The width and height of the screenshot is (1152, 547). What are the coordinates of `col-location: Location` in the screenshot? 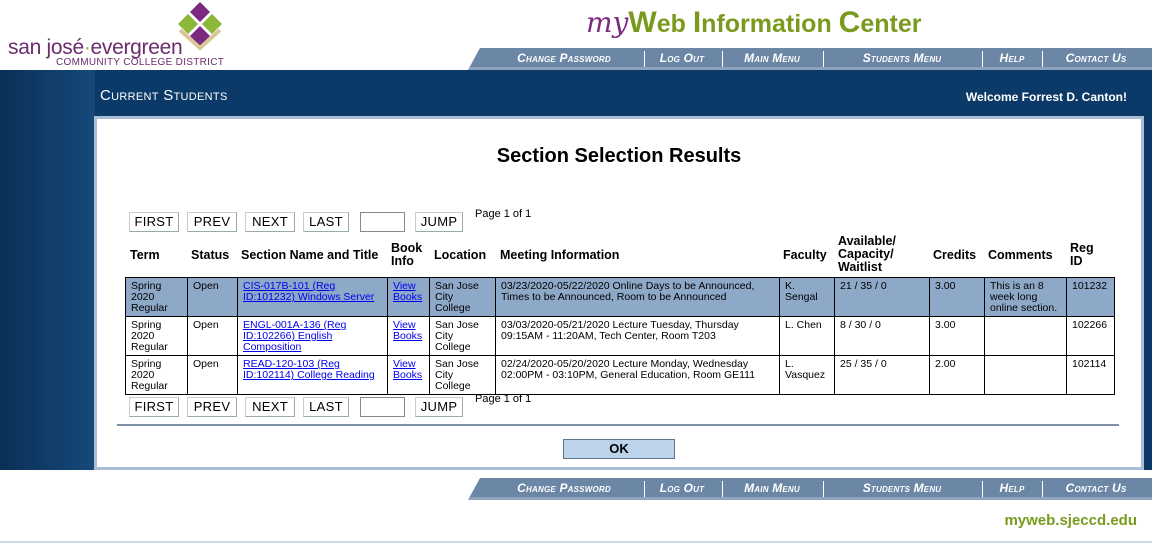 It's located at (460, 255).